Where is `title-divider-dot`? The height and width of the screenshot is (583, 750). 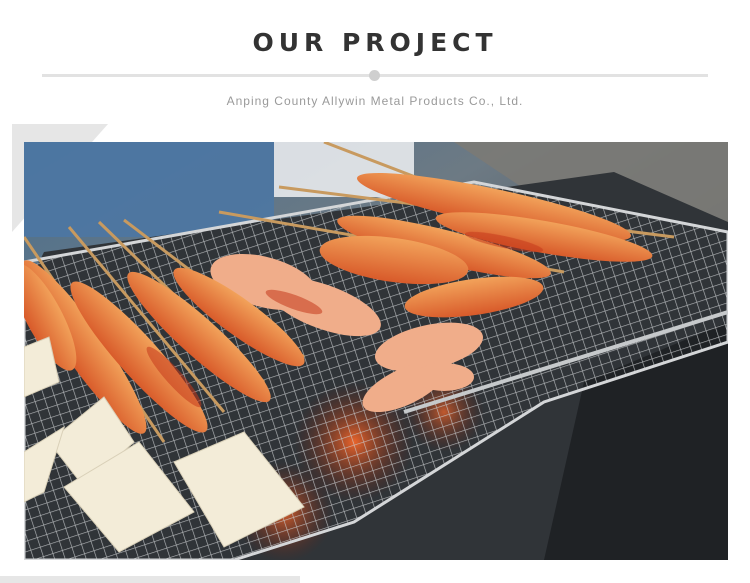 title-divider-dot is located at coordinates (374, 75).